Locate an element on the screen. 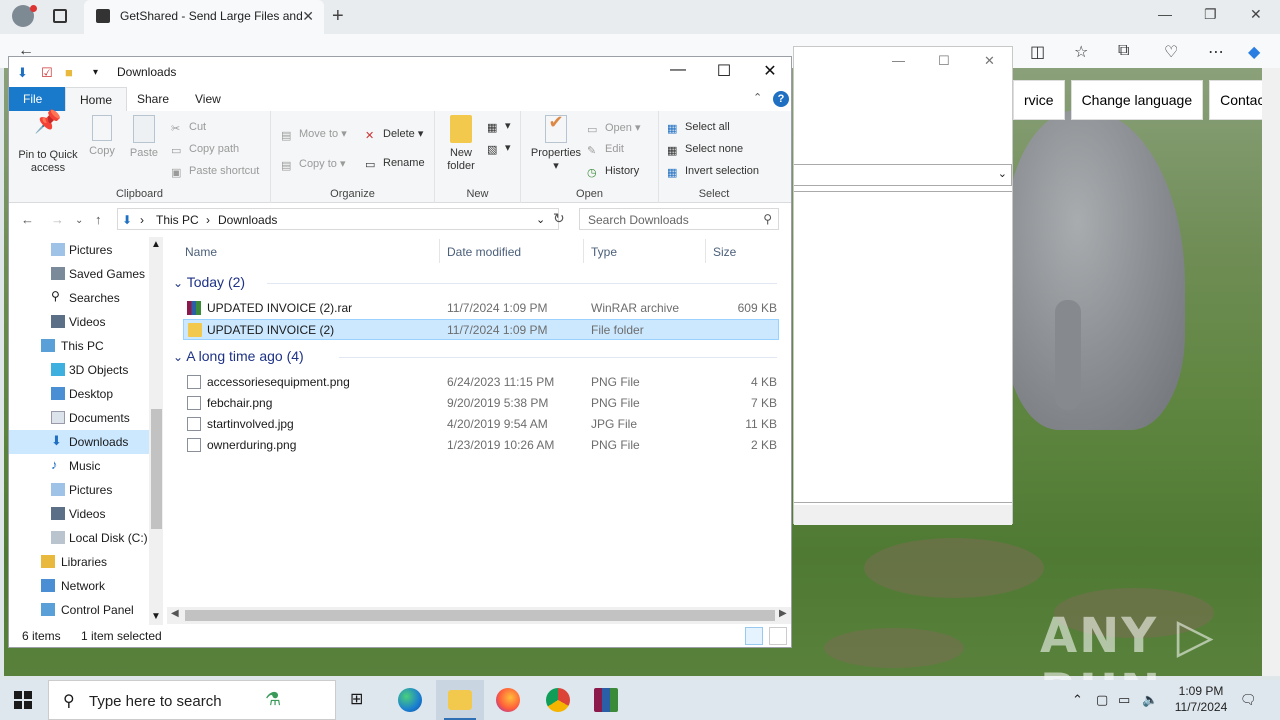 The height and width of the screenshot is (720, 1280). address-dropdown-icon: ⌄ is located at coordinates (540, 219).